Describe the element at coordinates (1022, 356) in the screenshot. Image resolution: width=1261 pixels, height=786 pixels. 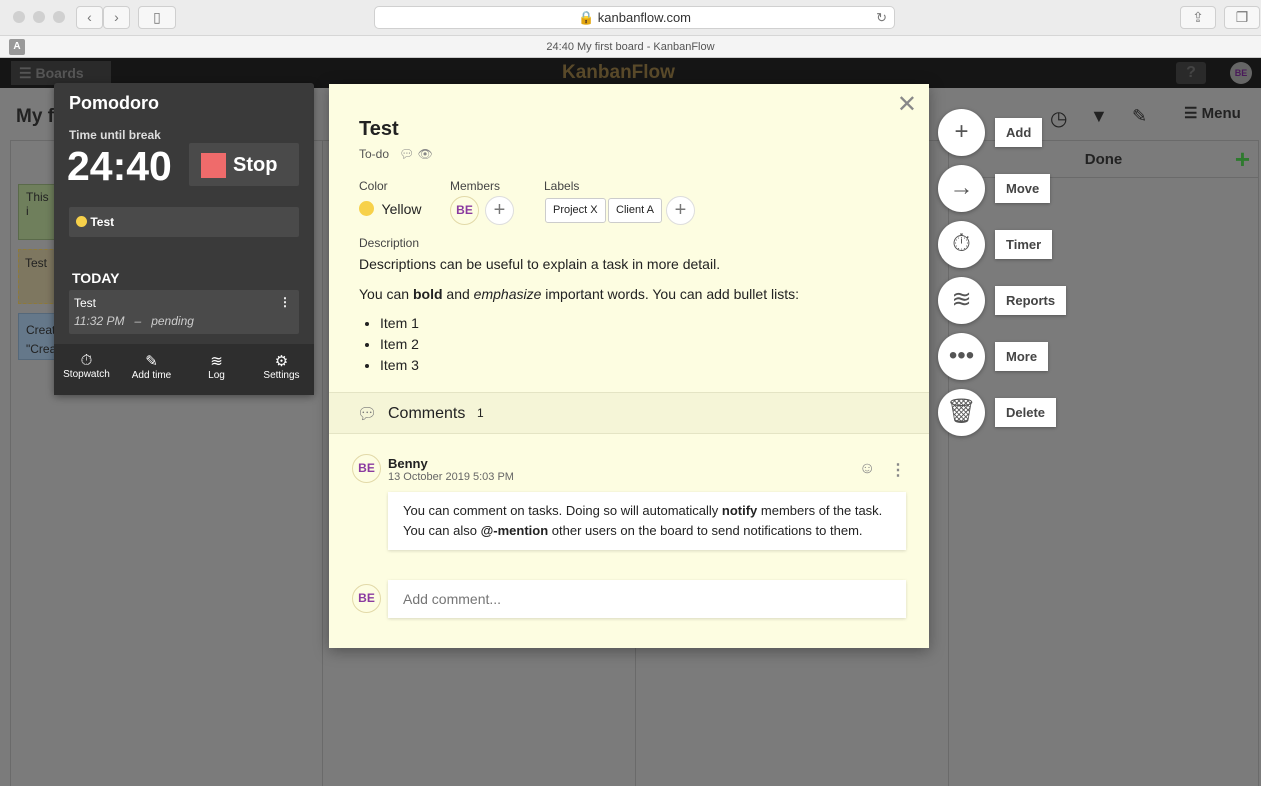
I see `more-action-label: More` at that location.